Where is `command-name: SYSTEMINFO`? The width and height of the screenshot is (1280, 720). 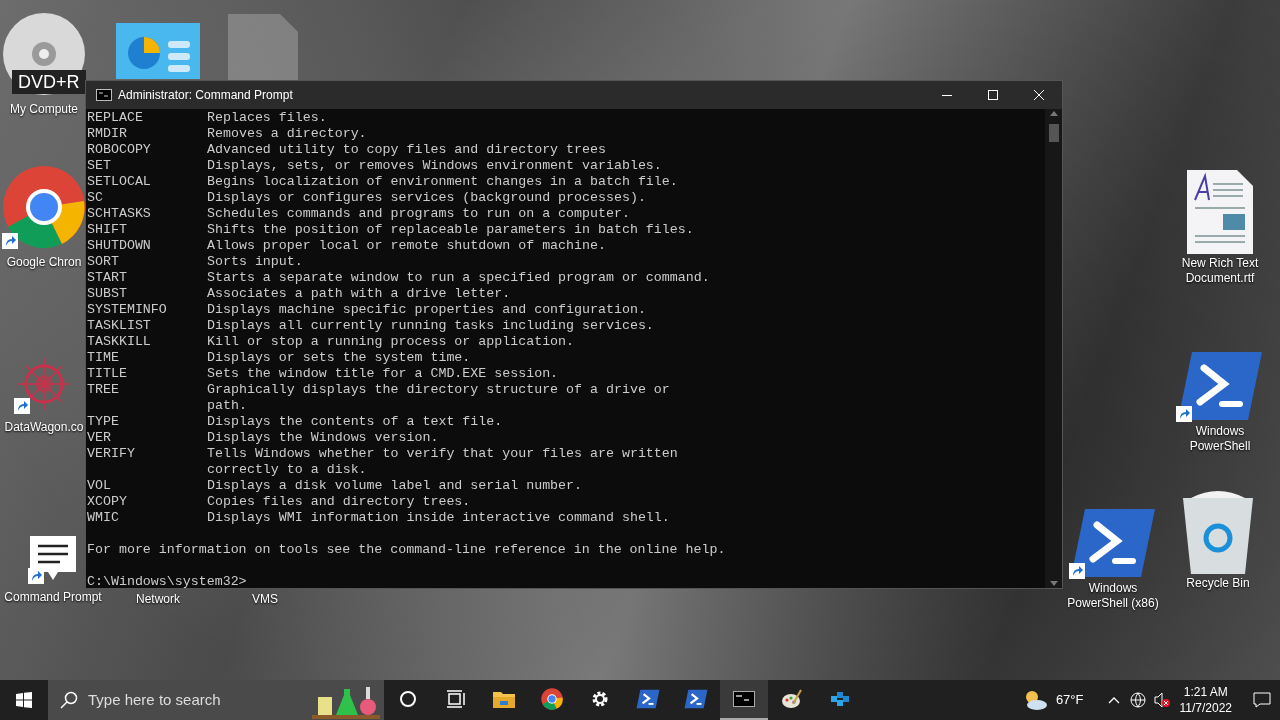 command-name: SYSTEMINFO is located at coordinates (127, 309).